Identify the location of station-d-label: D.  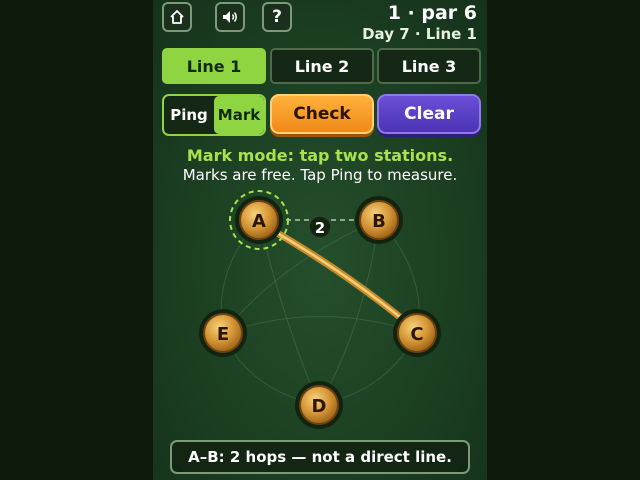
(319, 406).